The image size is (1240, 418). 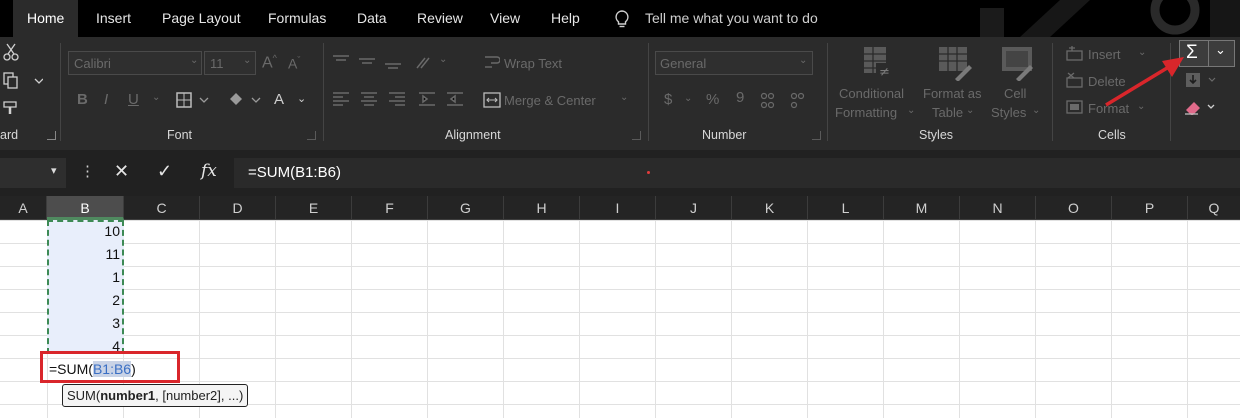 What do you see at coordinates (135, 63) in the screenshot?
I see `font-name-dropdown: Calibri ⌄` at bounding box center [135, 63].